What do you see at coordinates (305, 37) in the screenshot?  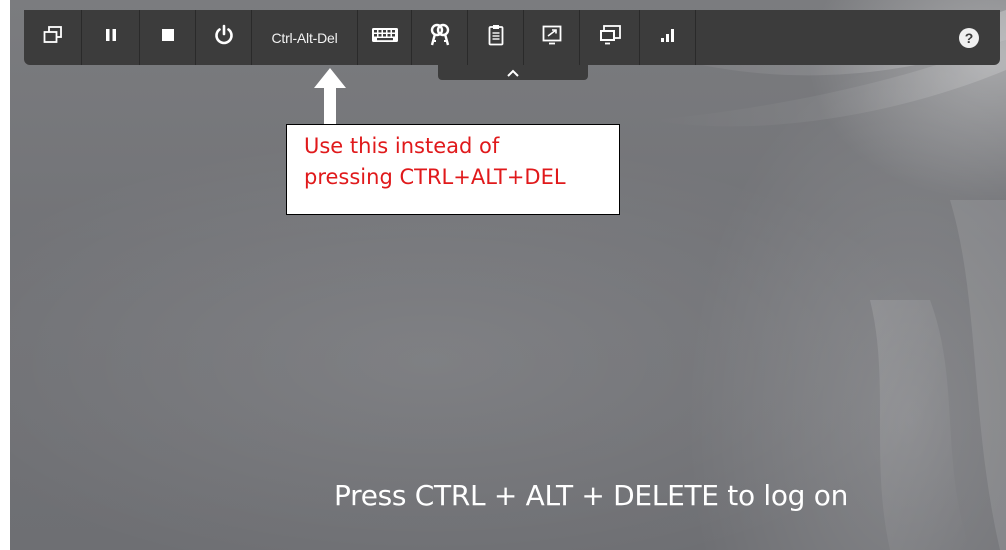 I see `ctrl-alt-del-button: Ctrl-Alt-Del` at bounding box center [305, 37].